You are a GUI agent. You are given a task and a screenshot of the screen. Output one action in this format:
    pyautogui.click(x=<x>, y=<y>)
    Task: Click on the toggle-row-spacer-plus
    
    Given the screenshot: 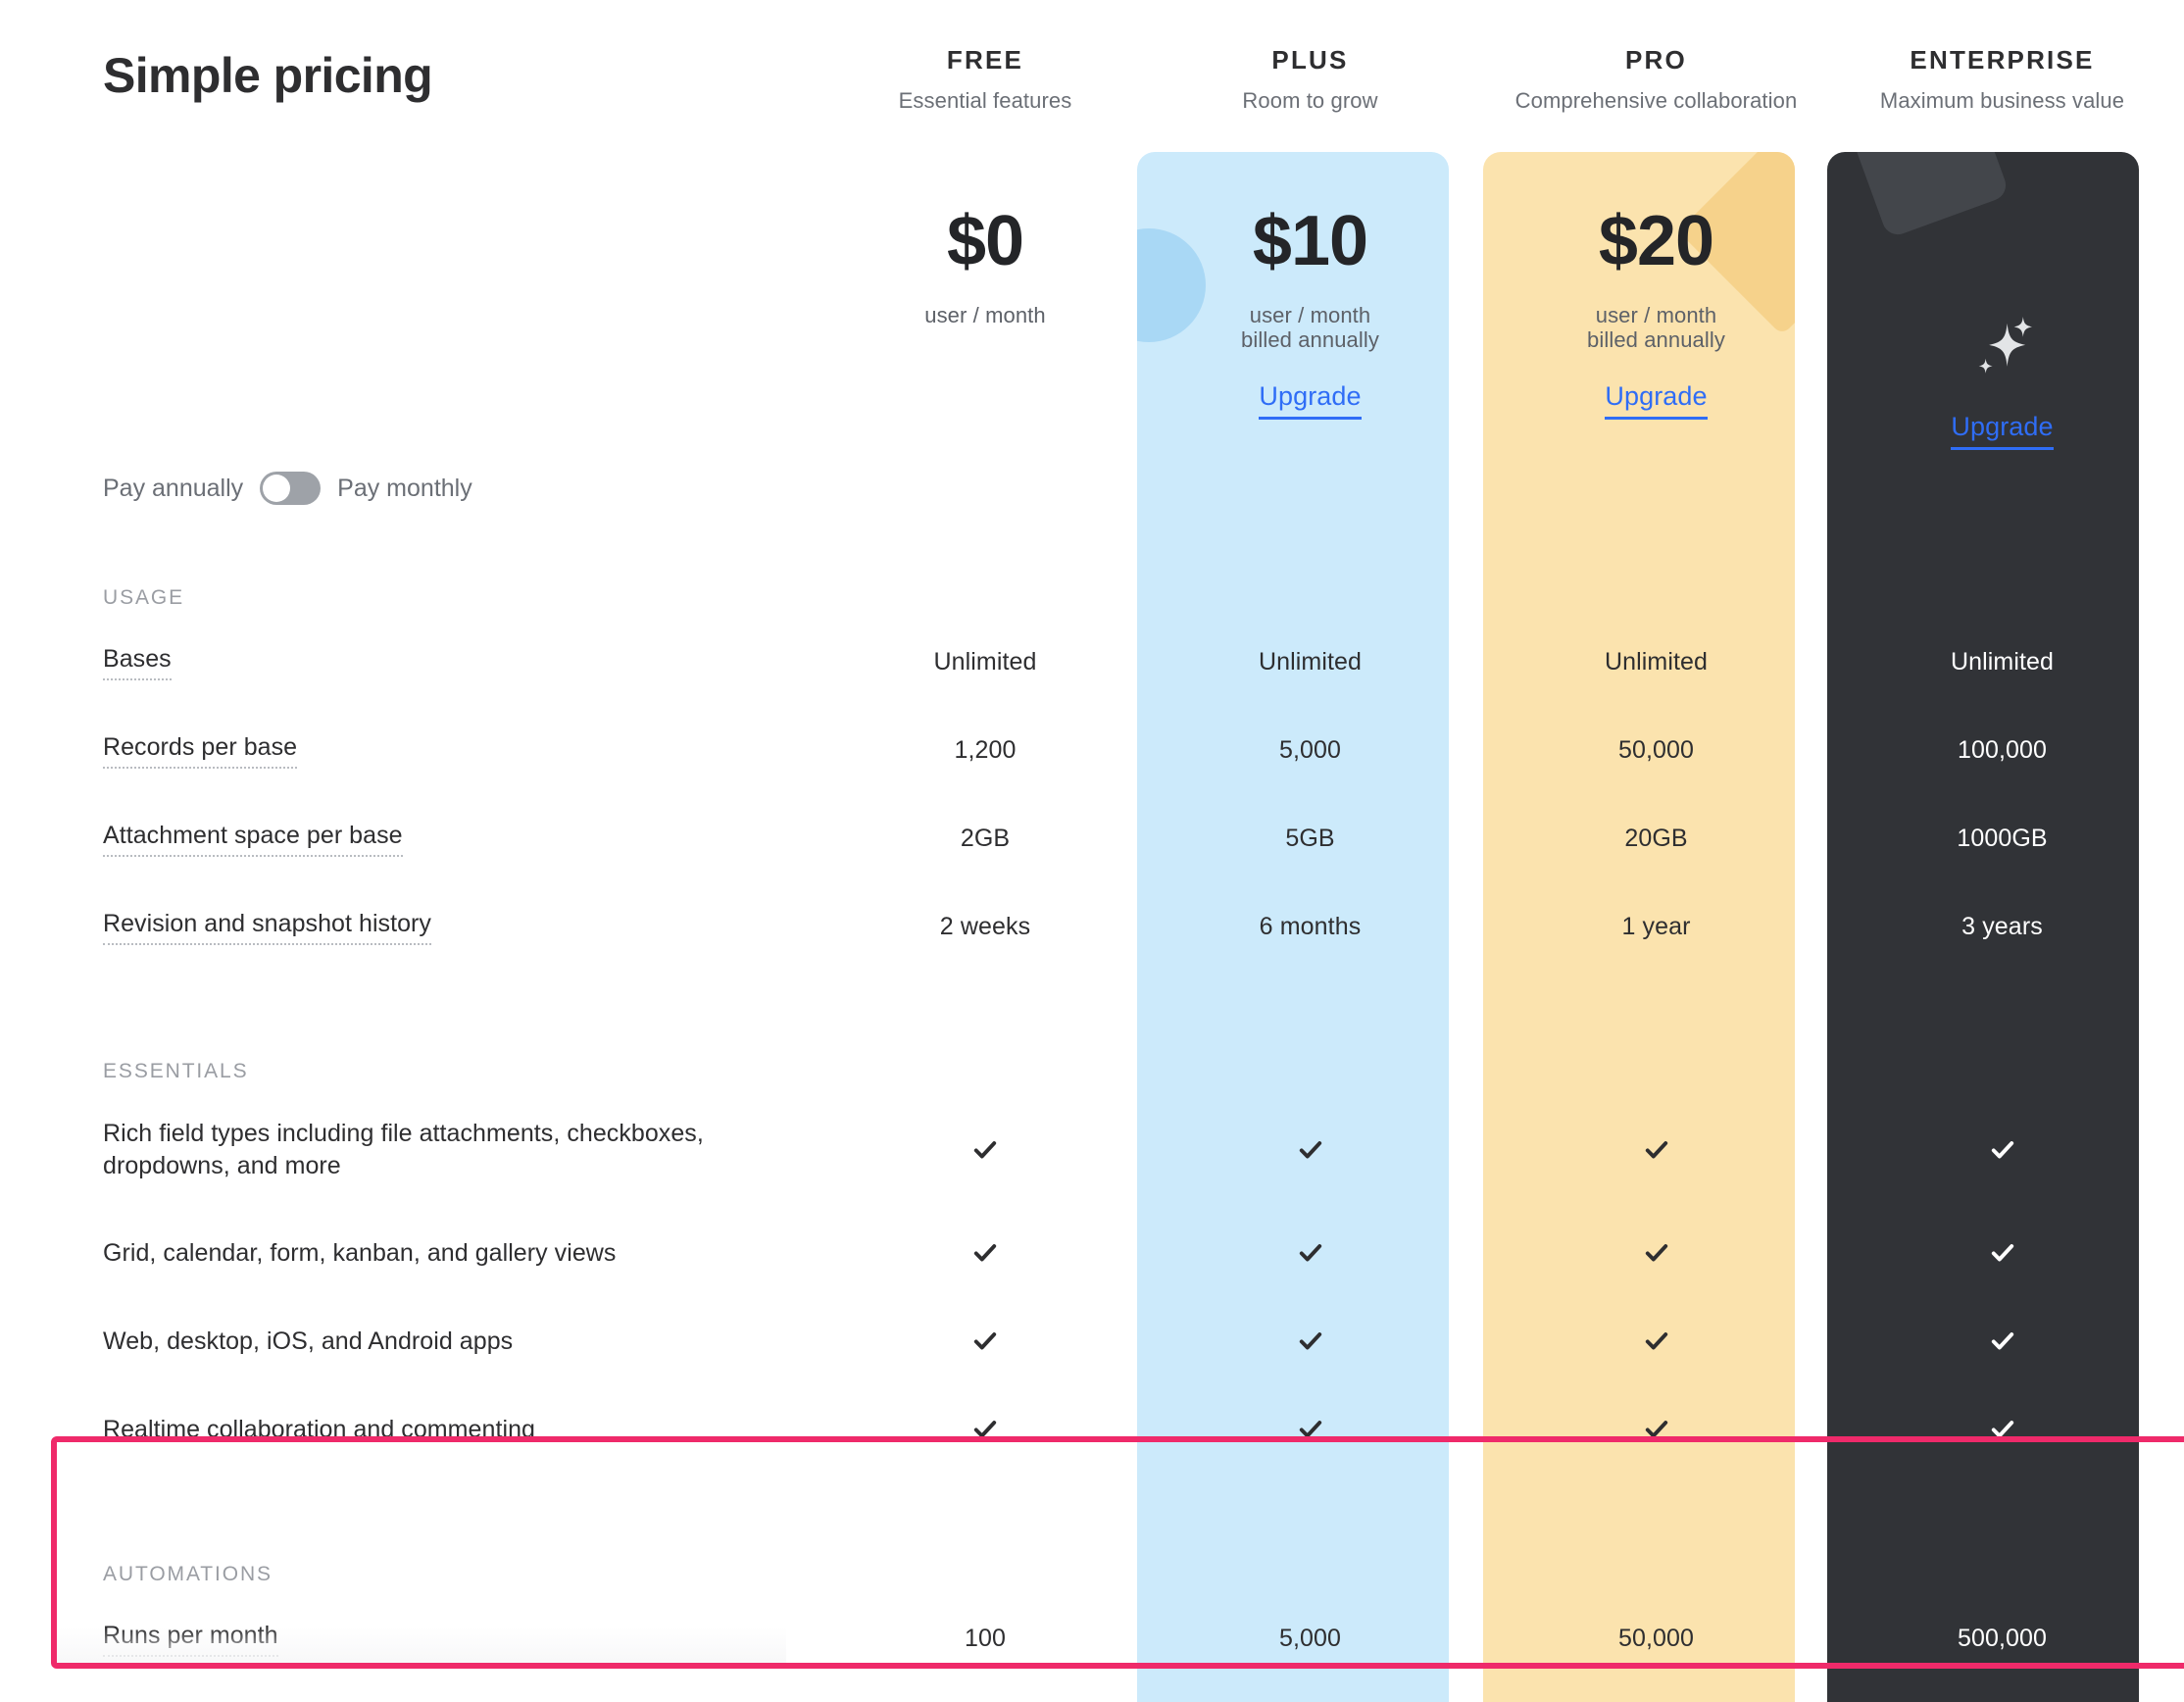 What is the action you would take?
    pyautogui.click(x=1310, y=488)
    